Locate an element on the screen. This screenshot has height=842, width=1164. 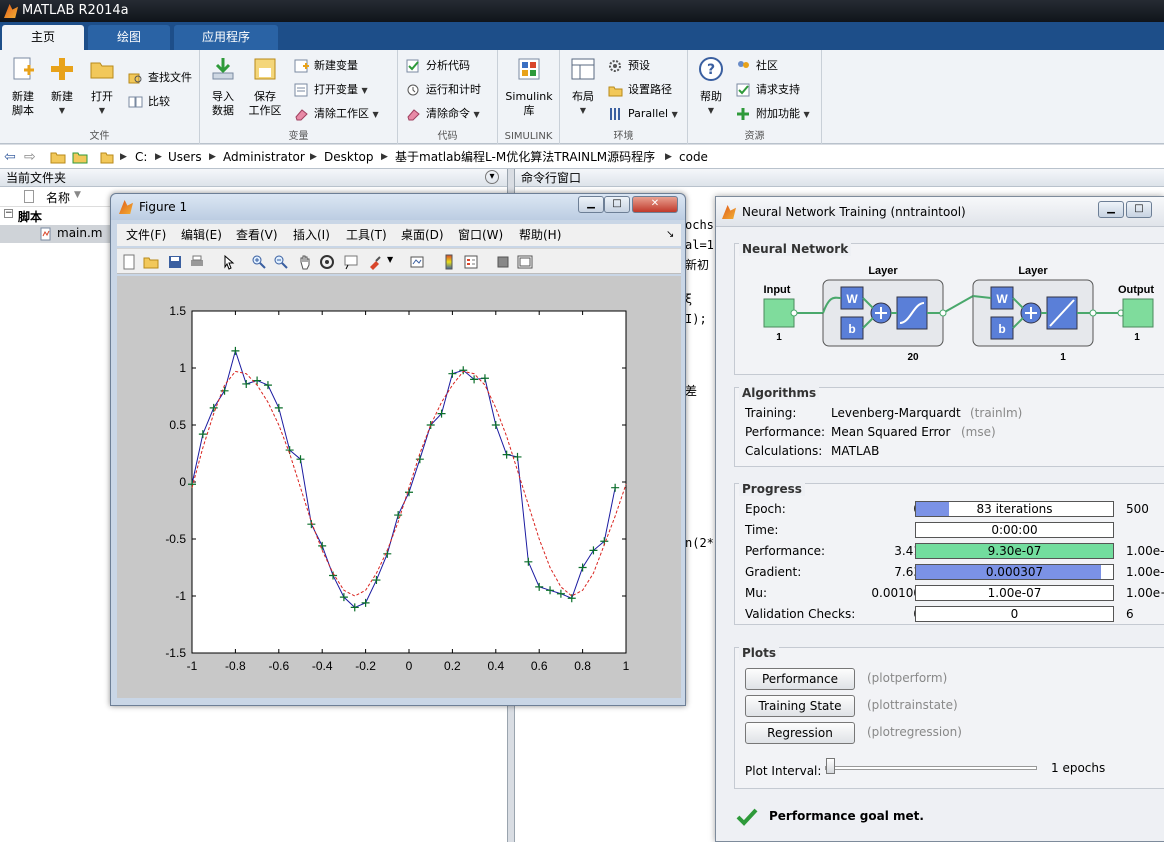
brush-icon is located at coordinates (375, 262).